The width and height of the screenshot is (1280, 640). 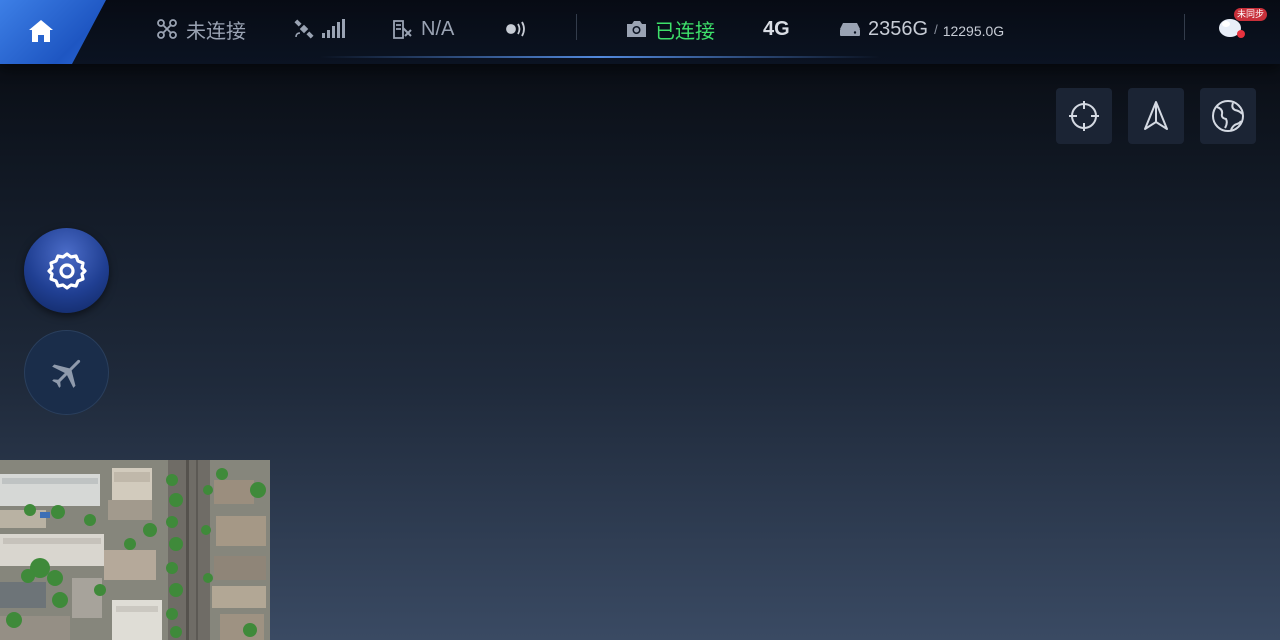 I want to click on navigation-arrow-icon, so click(x=1156, y=115).